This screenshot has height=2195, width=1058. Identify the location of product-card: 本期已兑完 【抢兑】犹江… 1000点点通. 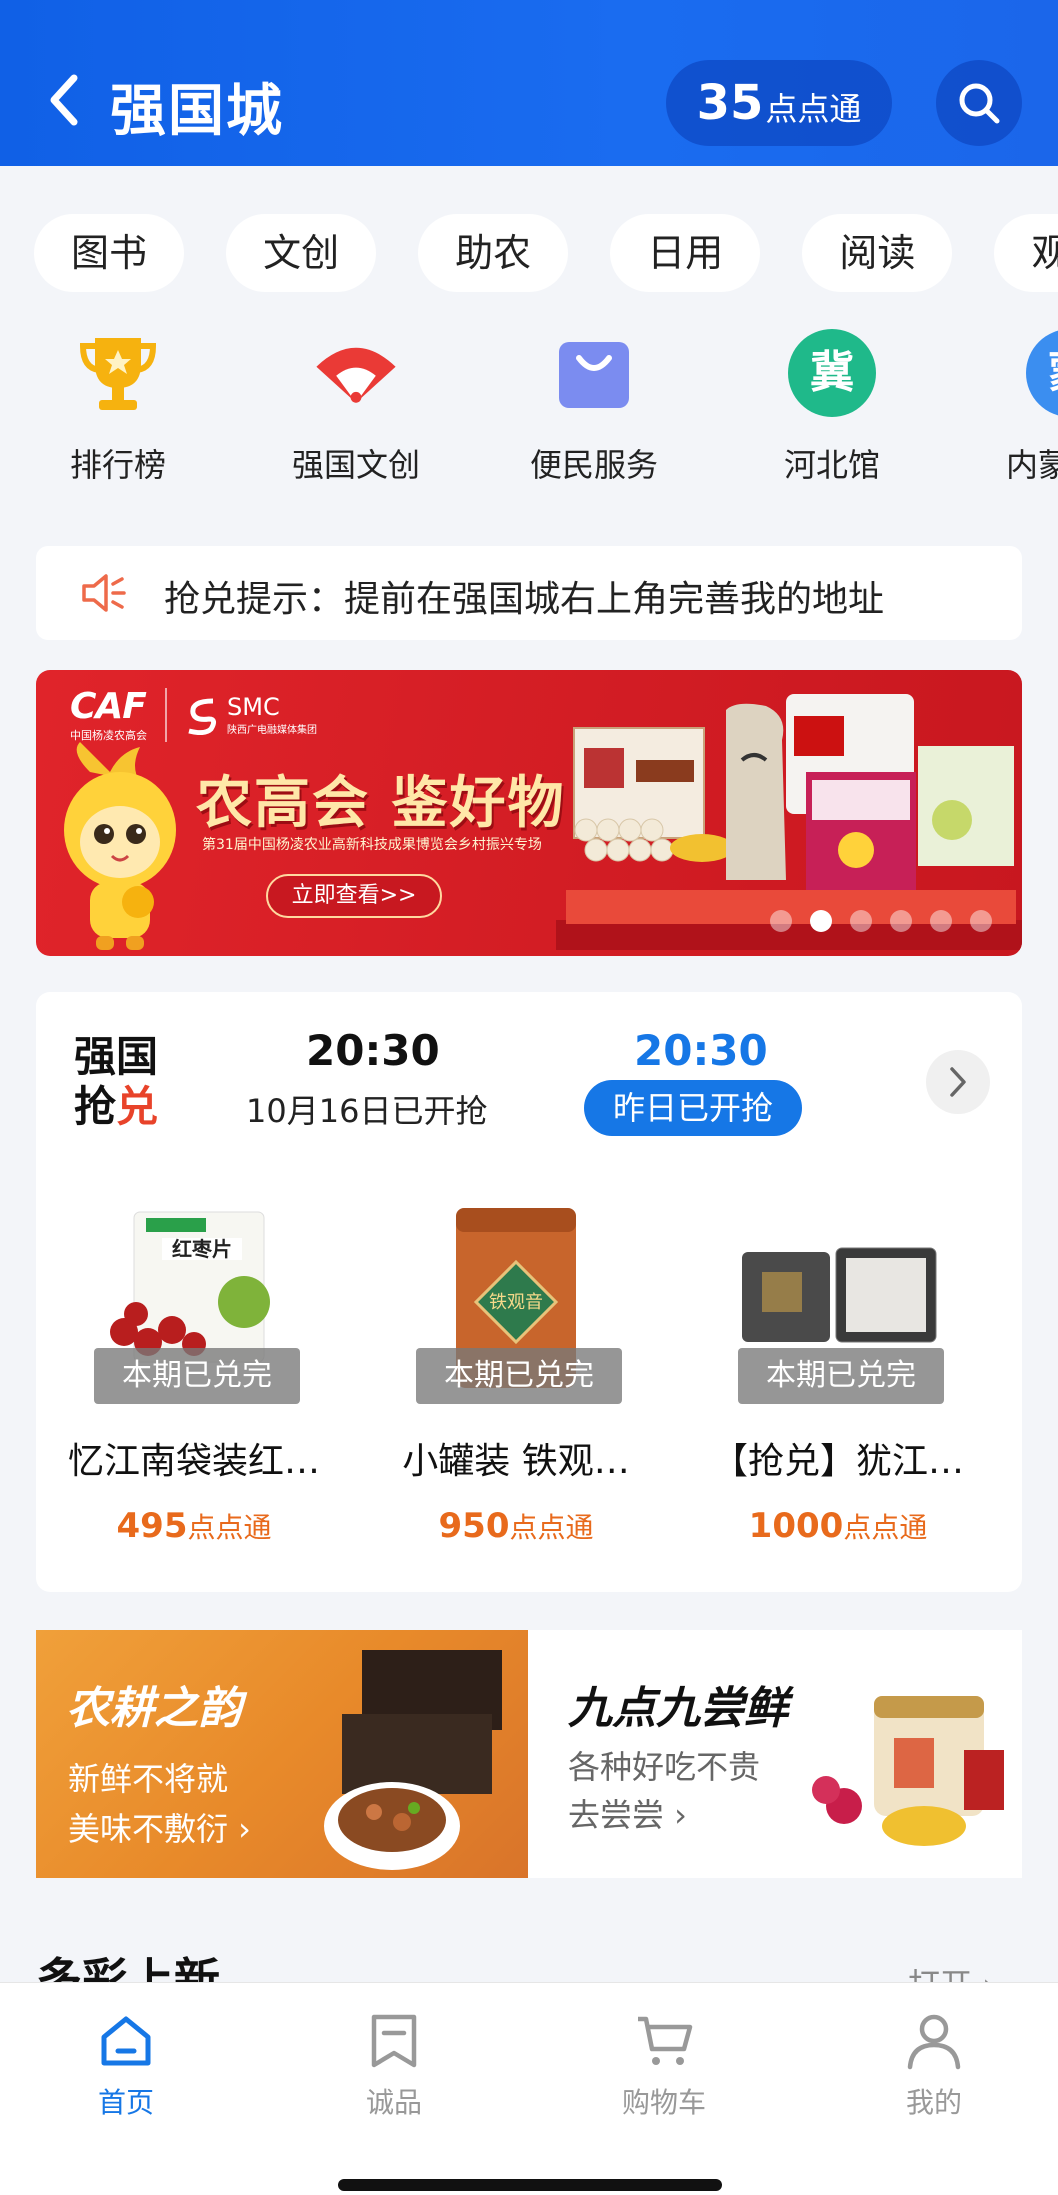
(838, 1369).